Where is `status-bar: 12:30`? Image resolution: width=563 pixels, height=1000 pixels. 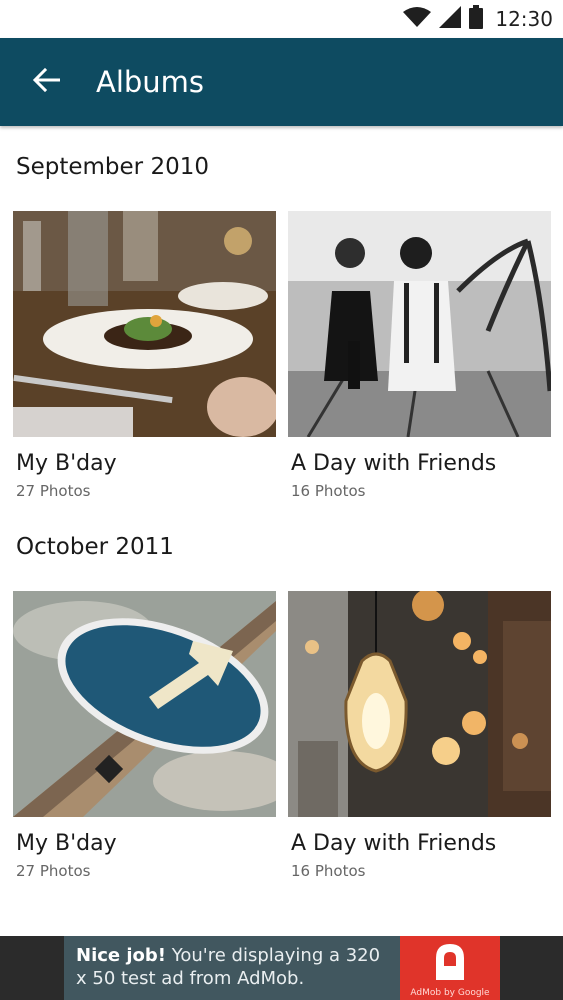
status-bar: 12:30 is located at coordinates (281, 19).